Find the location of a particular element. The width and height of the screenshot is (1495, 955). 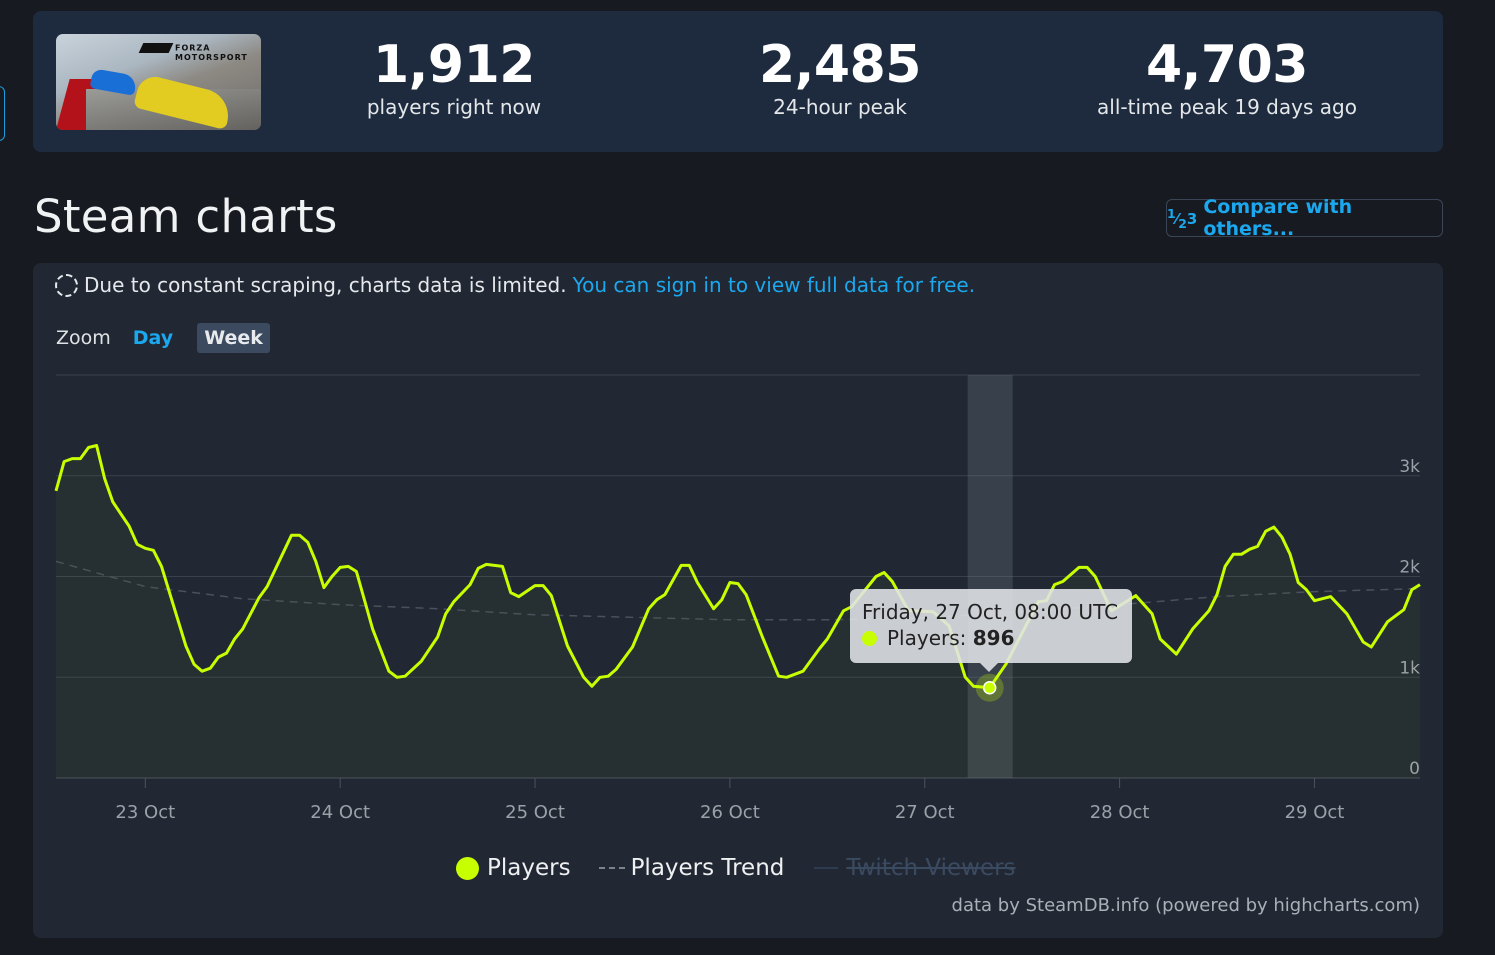

dashed-line-icon is located at coordinates (611, 868).